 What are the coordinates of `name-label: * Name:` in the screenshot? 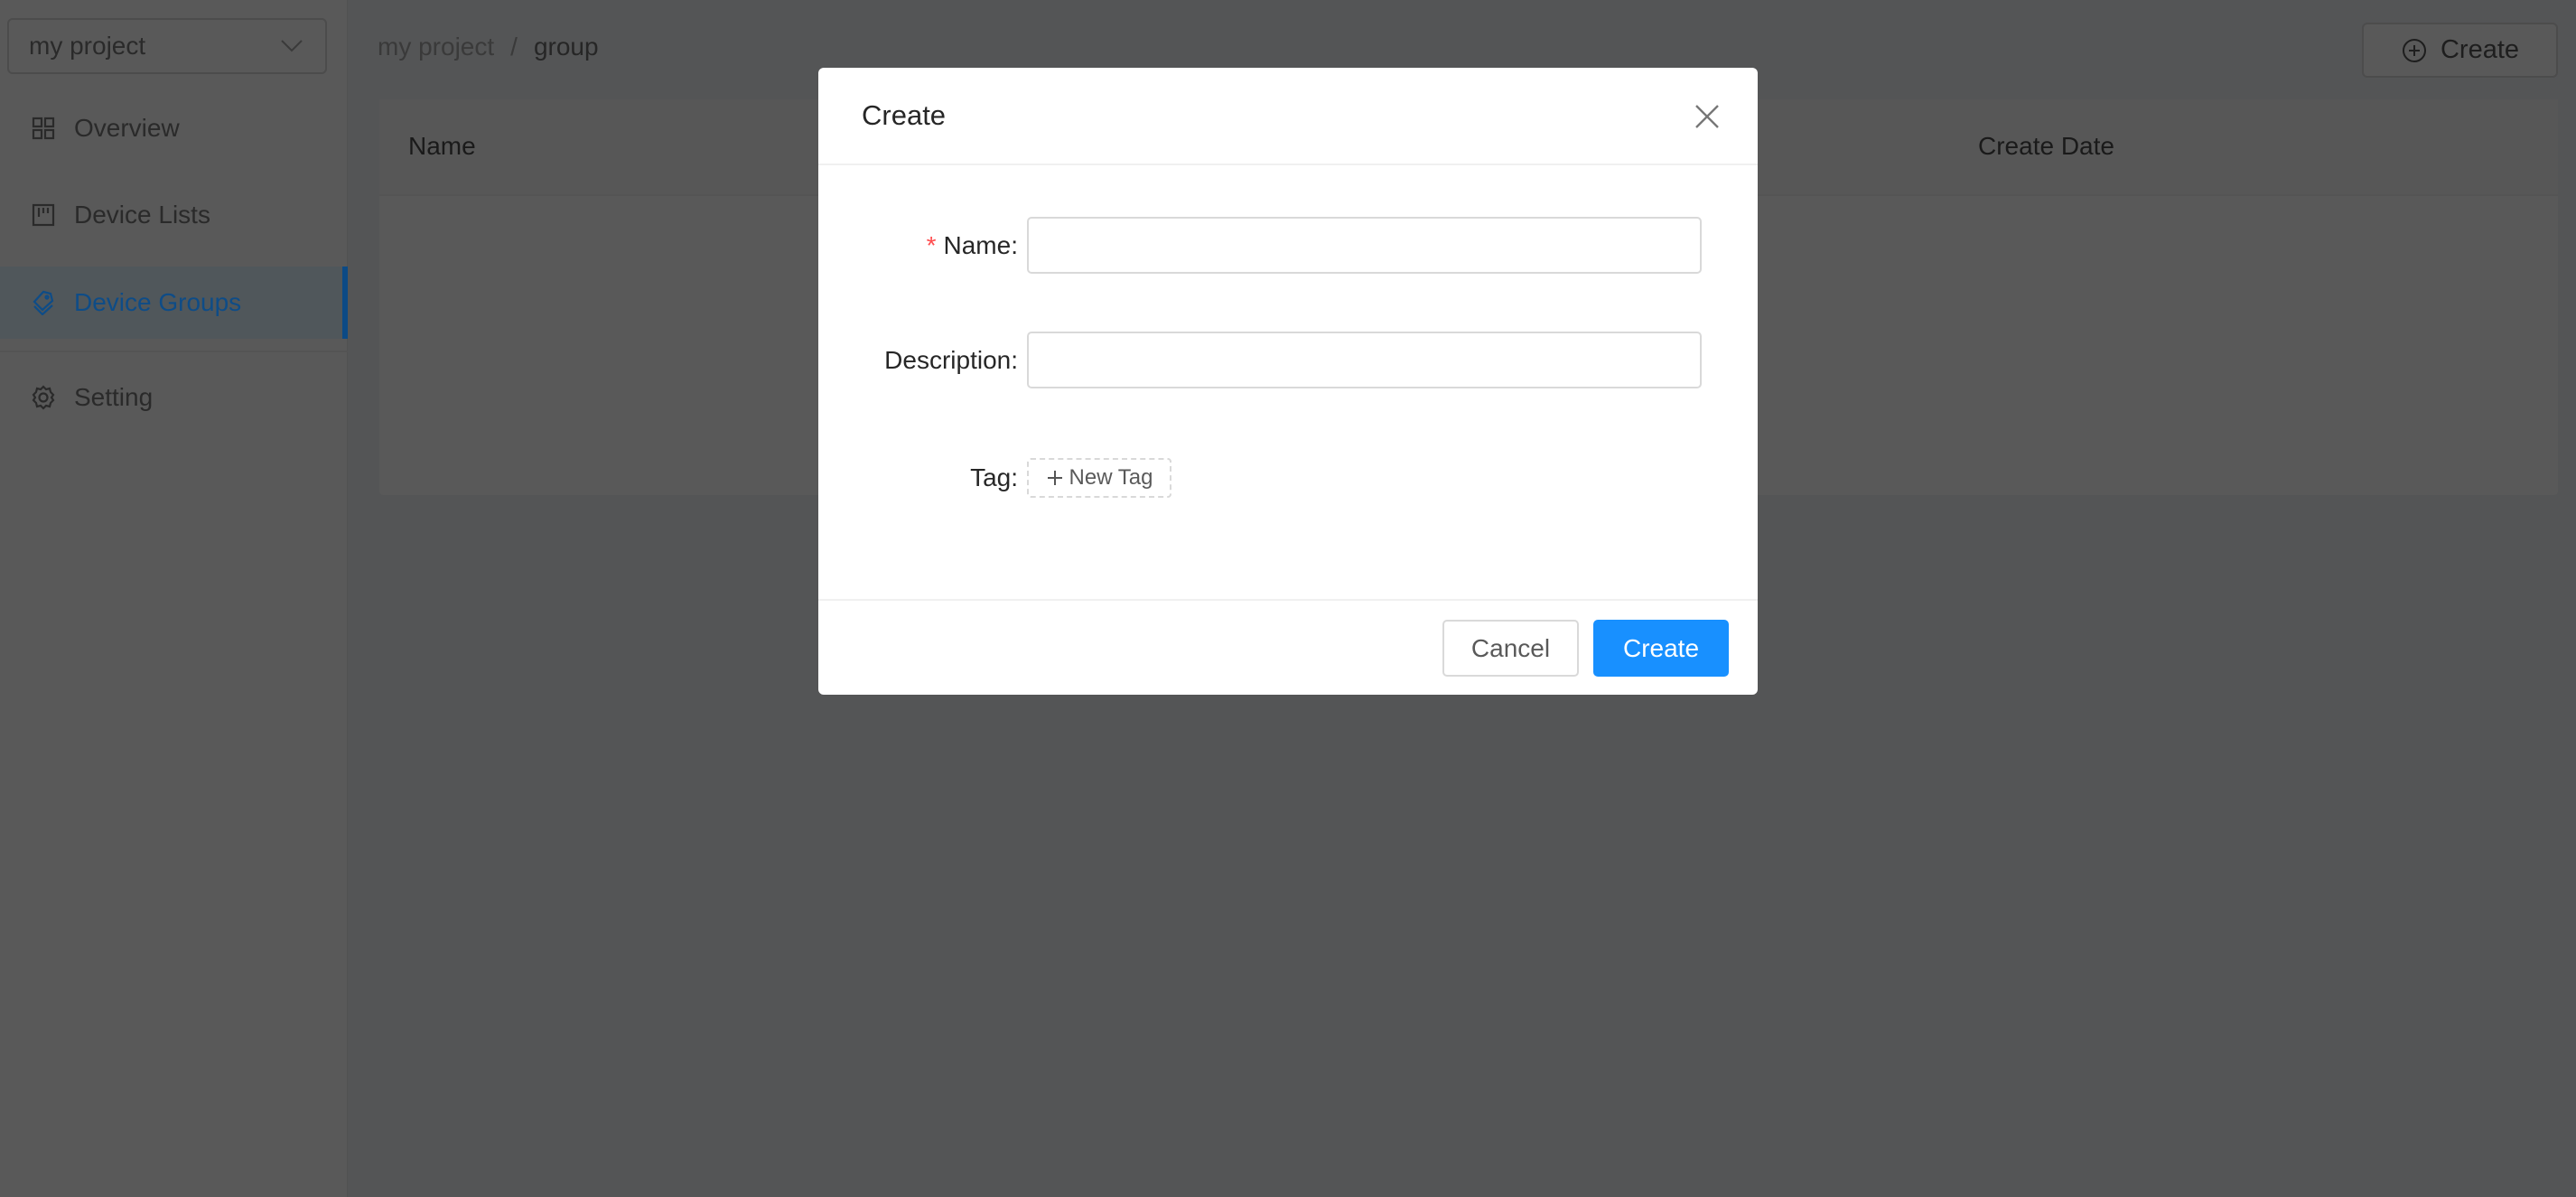 It's located at (972, 244).